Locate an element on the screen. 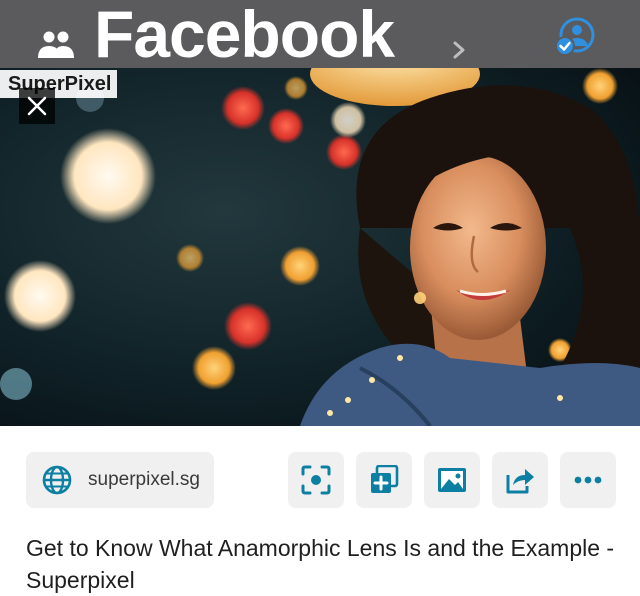 This screenshot has width=640, height=596. add-to-collection-icon is located at coordinates (385, 479).